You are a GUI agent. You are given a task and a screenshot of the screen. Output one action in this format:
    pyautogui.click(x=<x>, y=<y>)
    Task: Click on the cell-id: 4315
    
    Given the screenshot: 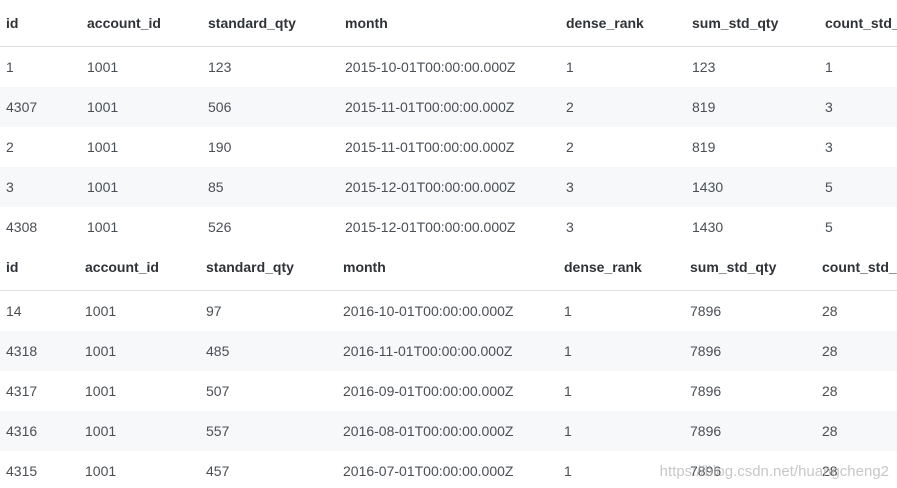 What is the action you would take?
    pyautogui.click(x=22, y=471)
    